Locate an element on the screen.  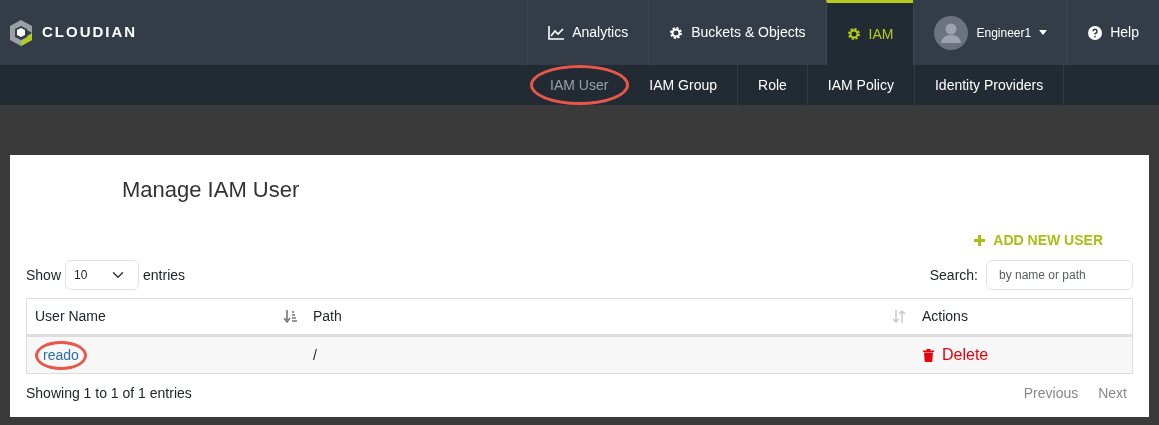
chart-icon is located at coordinates (556, 32).